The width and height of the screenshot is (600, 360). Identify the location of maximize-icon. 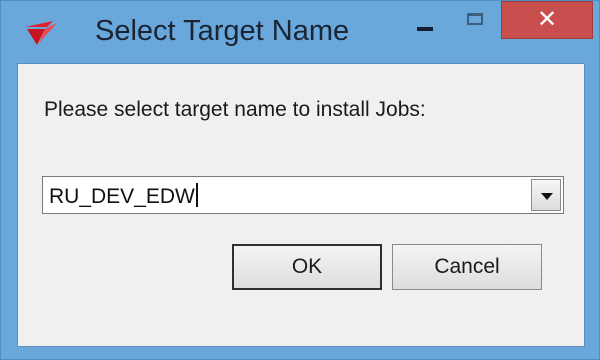
(475, 19).